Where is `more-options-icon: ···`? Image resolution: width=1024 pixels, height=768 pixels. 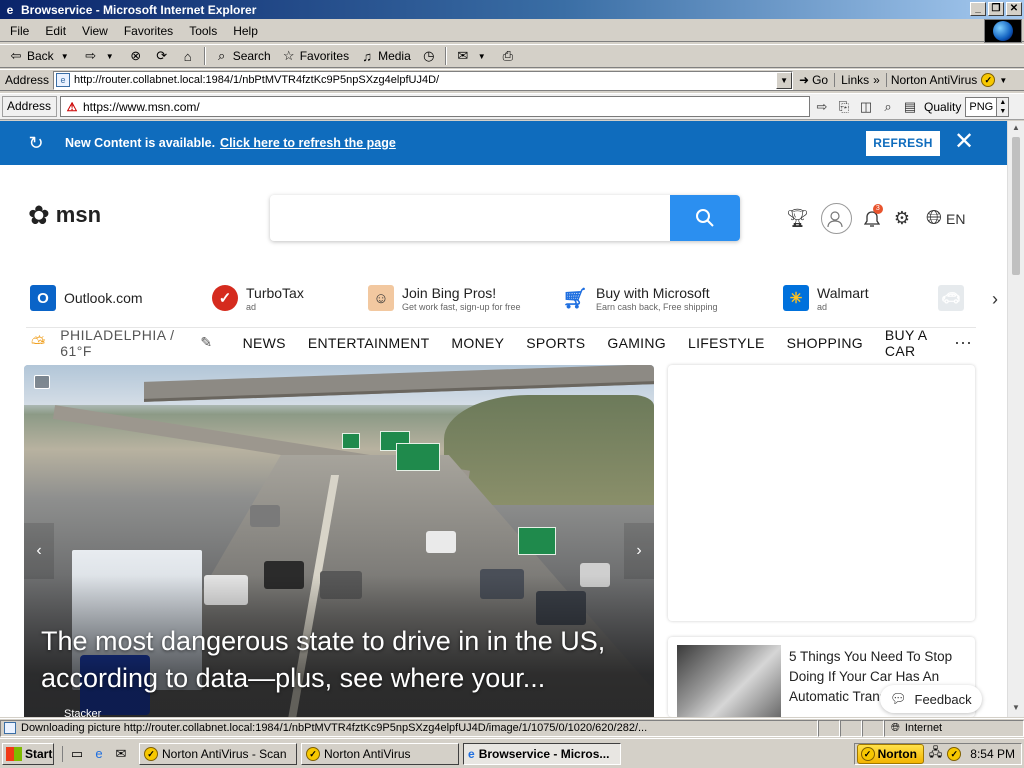
more-options-icon: ··· is located at coordinates (963, 342).